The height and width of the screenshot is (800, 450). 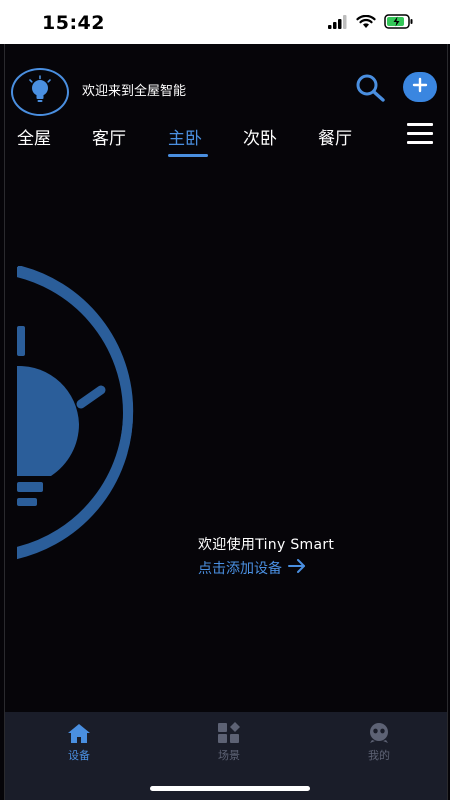 I want to click on nav-profile: 我的, so click(x=379, y=742).